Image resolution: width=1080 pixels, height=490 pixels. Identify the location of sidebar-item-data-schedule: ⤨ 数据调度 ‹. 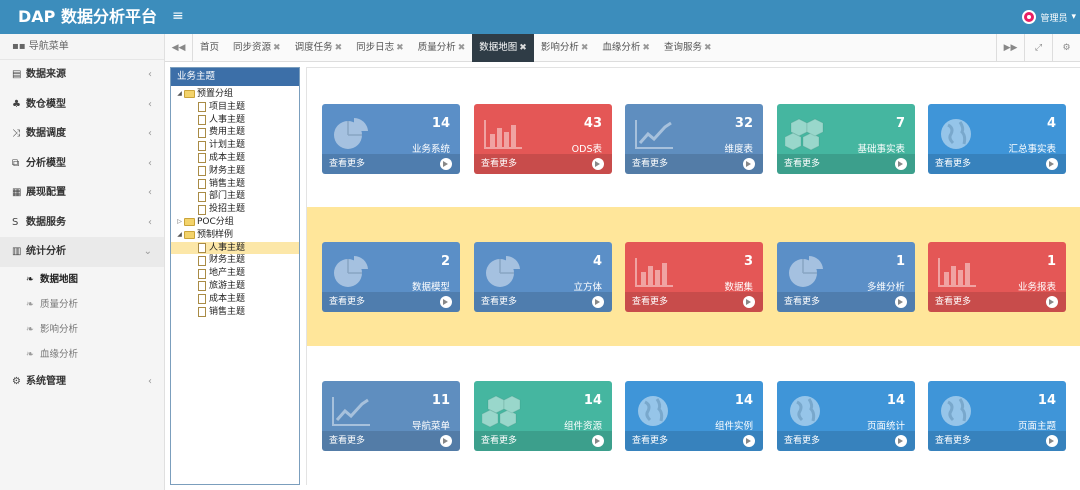
(82, 134).